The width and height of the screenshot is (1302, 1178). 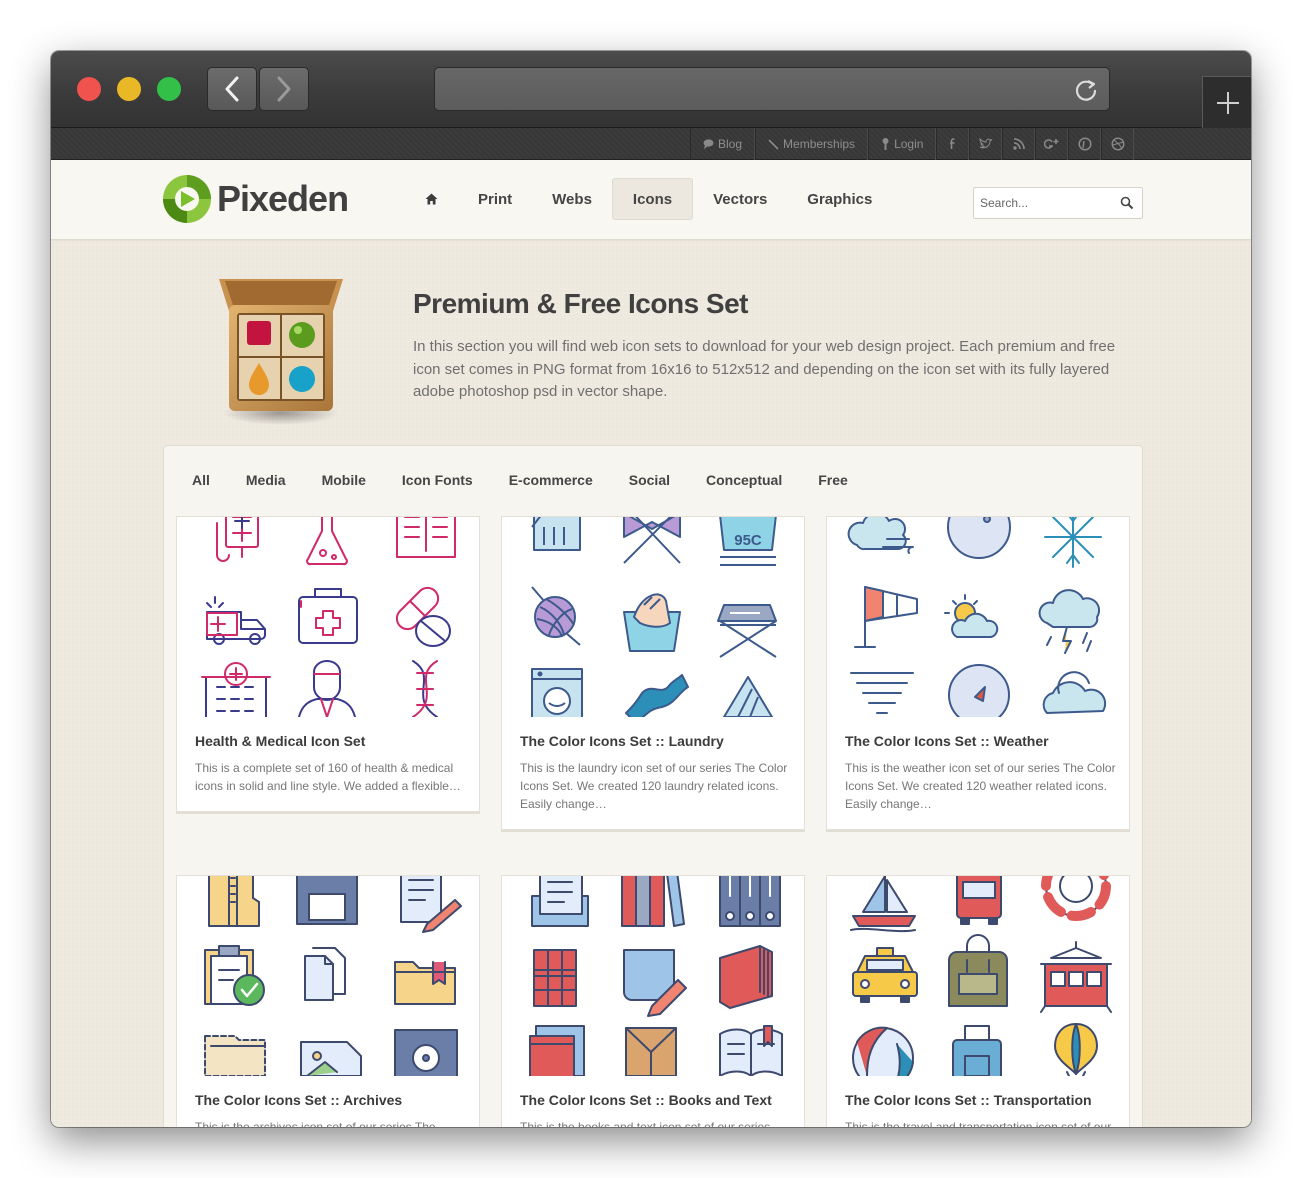 I want to click on memberships-link-label: Memberships, so click(x=819, y=144).